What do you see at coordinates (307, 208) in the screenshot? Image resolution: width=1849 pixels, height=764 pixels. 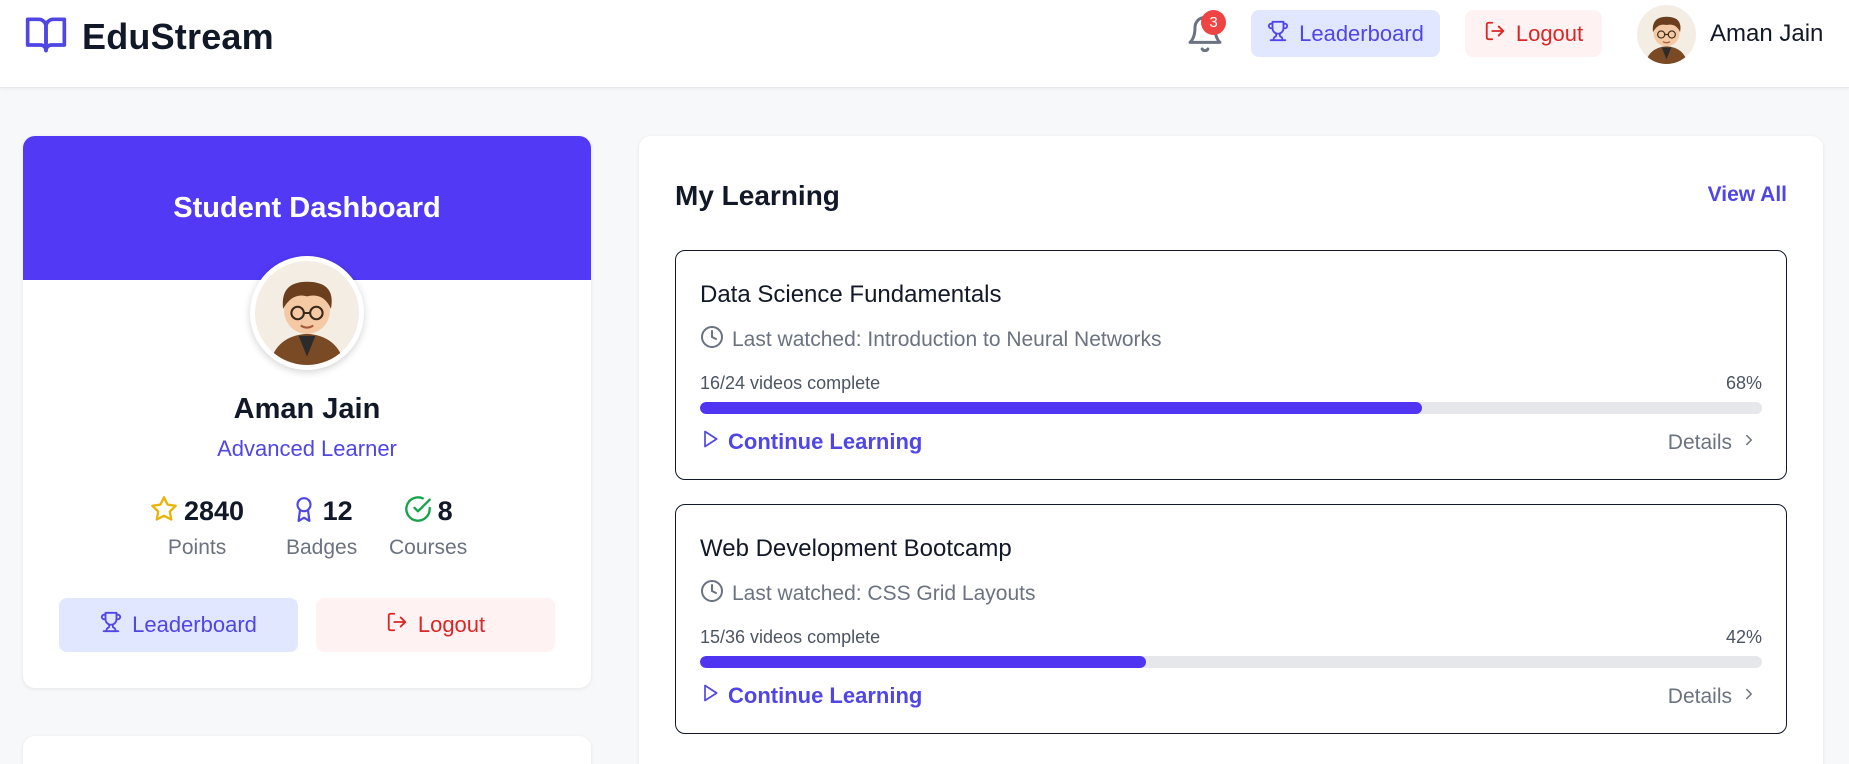 I see `profile-heading: Student Dashboard` at bounding box center [307, 208].